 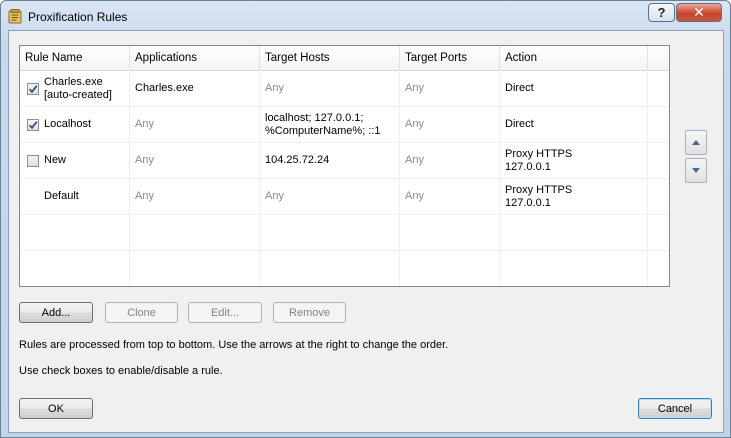 What do you see at coordinates (84, 160) in the screenshot?
I see `rule-name-cell: New` at bounding box center [84, 160].